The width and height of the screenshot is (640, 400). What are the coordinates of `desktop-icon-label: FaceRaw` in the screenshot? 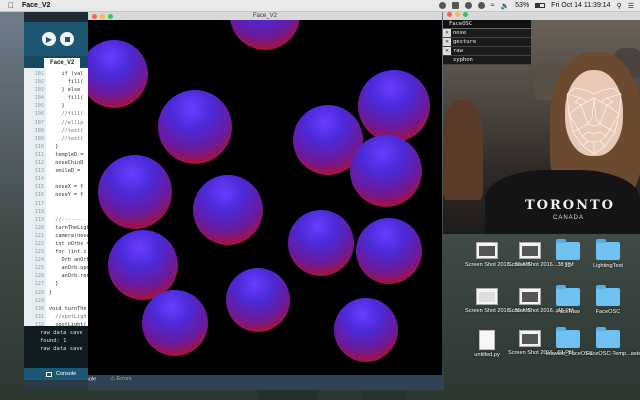 It's located at (568, 312).